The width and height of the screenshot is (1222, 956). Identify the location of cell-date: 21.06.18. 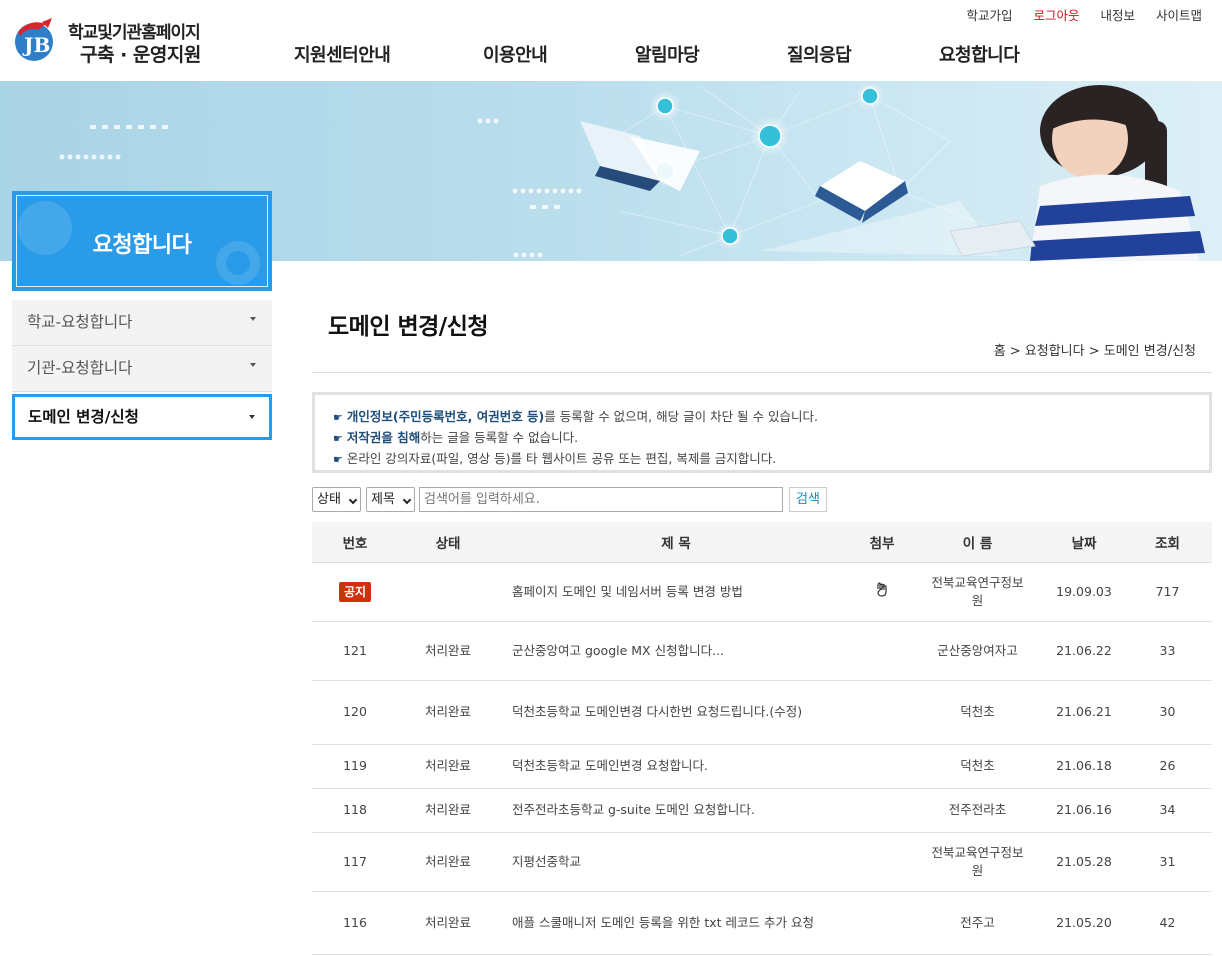
(1084, 766).